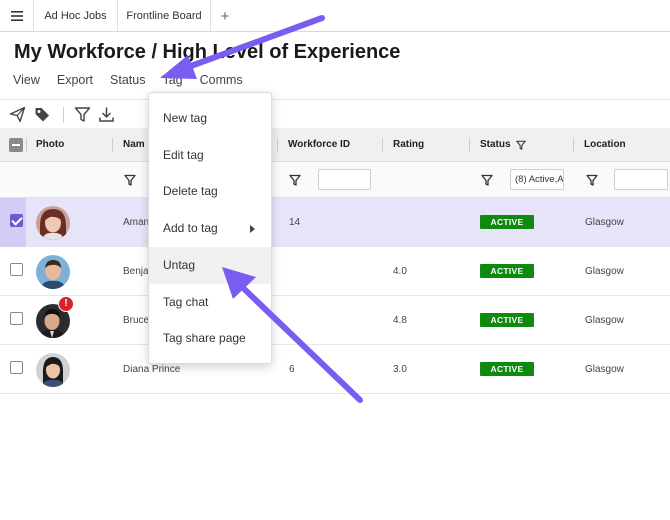 The width and height of the screenshot is (670, 520). Describe the element at coordinates (26, 81) in the screenshot. I see `menu-view: View` at that location.